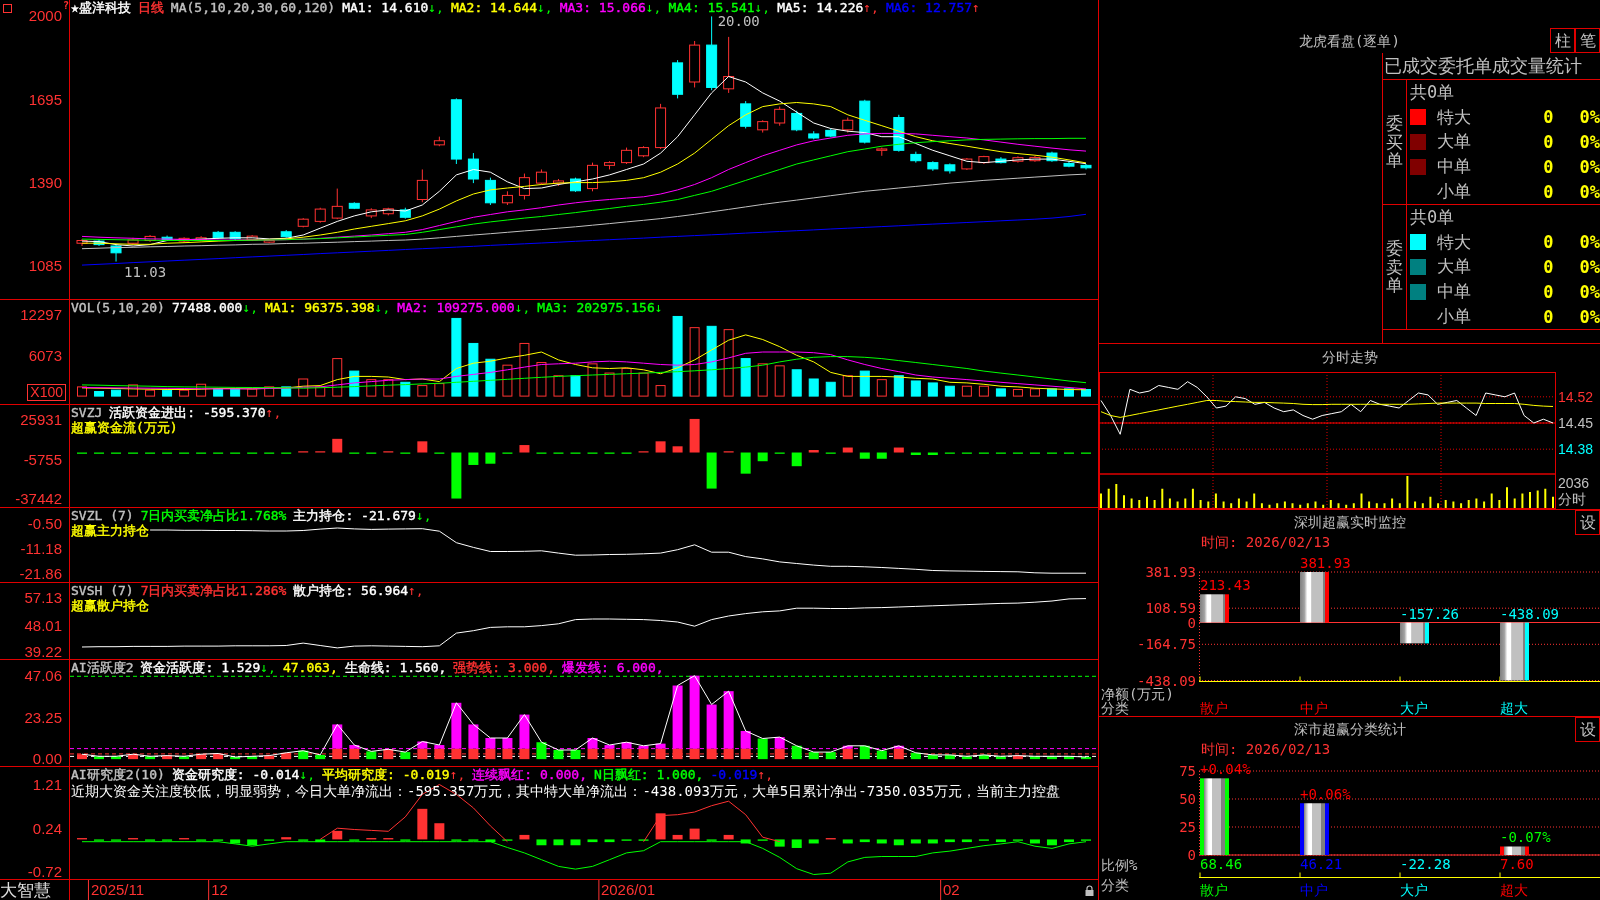 This screenshot has height=900, width=1600. What do you see at coordinates (354, 515) in the screenshot?
I see `legend-text: 主力持仓: -21.679` at bounding box center [354, 515].